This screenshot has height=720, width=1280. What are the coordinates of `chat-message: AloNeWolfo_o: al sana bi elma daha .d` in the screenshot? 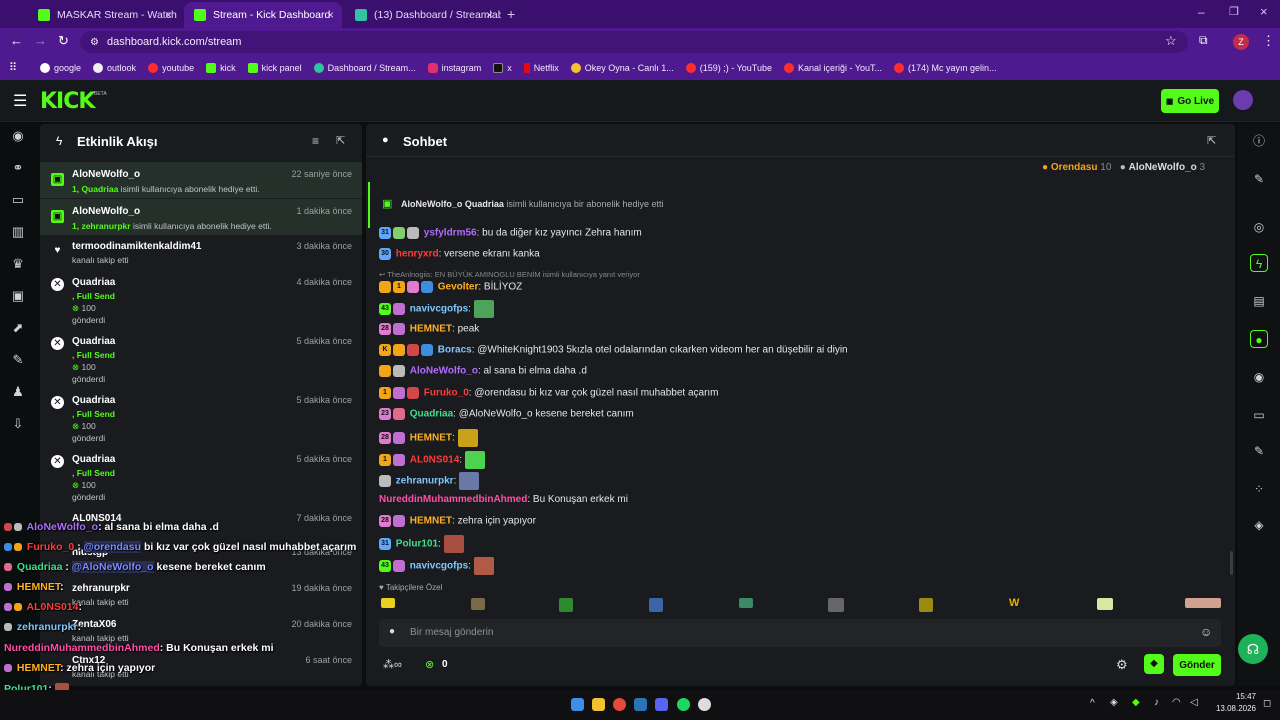 It's located at (483, 371).